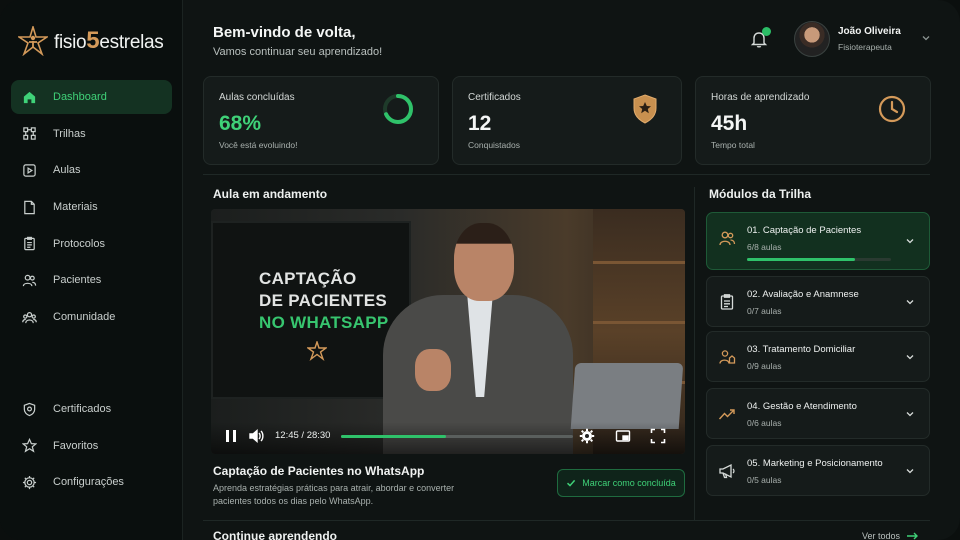 This screenshot has width=960, height=540. What do you see at coordinates (91, 409) in the screenshot?
I see `sidebar-item-certificados: Certificados` at bounding box center [91, 409].